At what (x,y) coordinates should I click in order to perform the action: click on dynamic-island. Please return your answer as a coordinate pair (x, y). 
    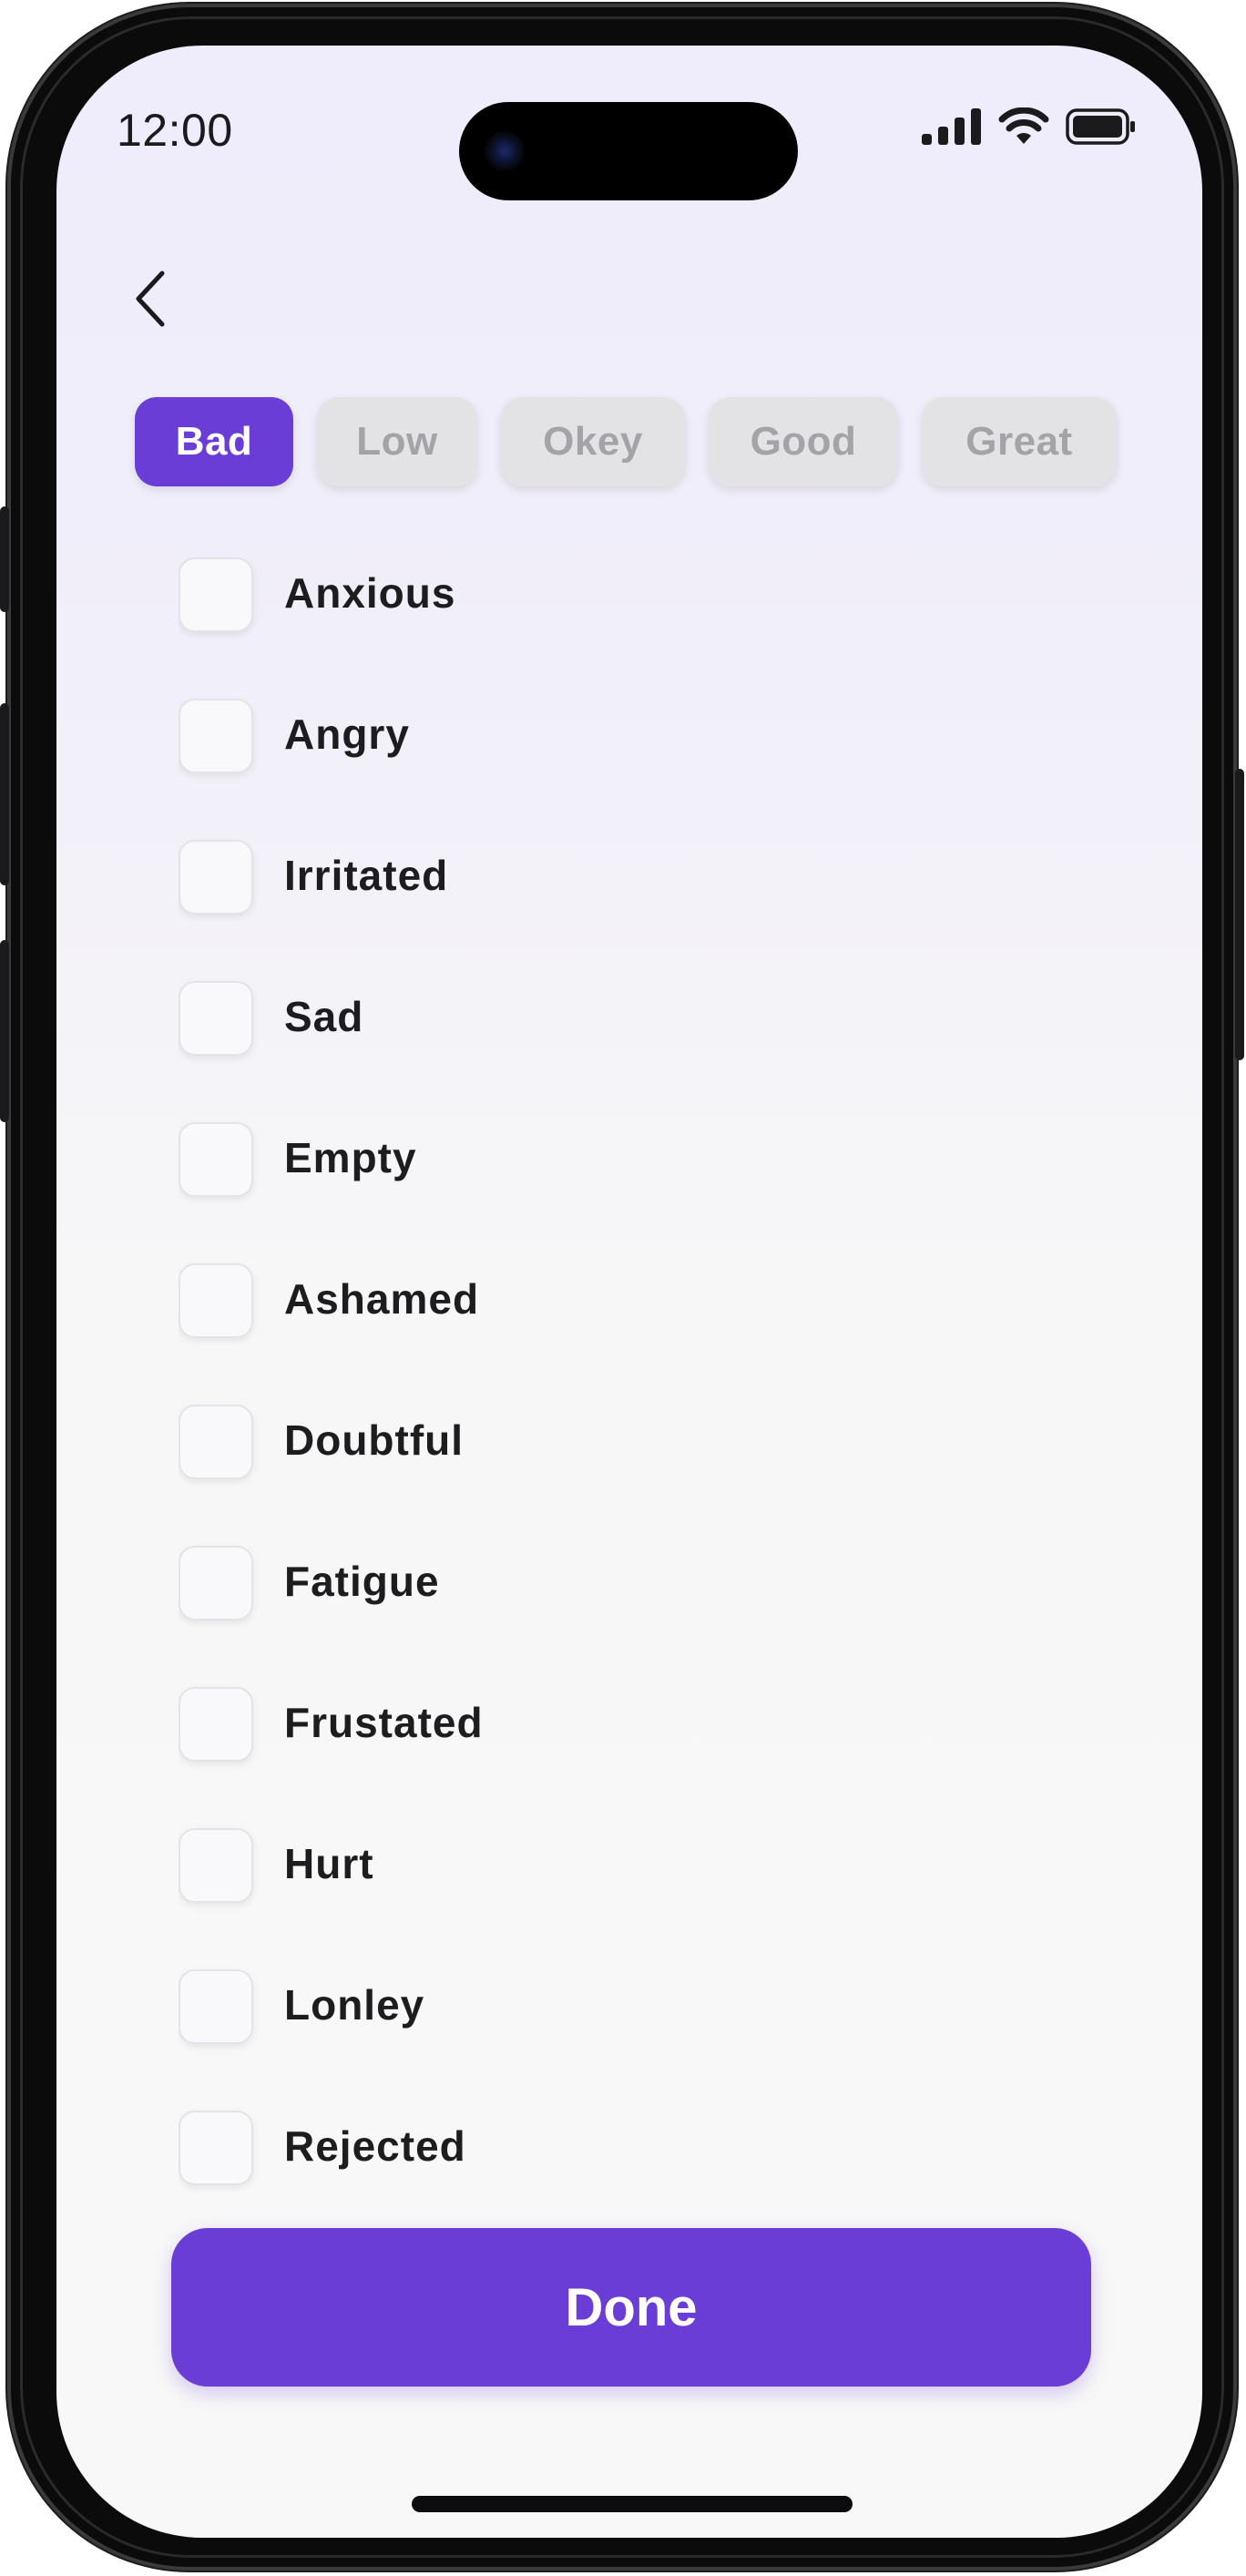
    Looking at the image, I should click on (629, 151).